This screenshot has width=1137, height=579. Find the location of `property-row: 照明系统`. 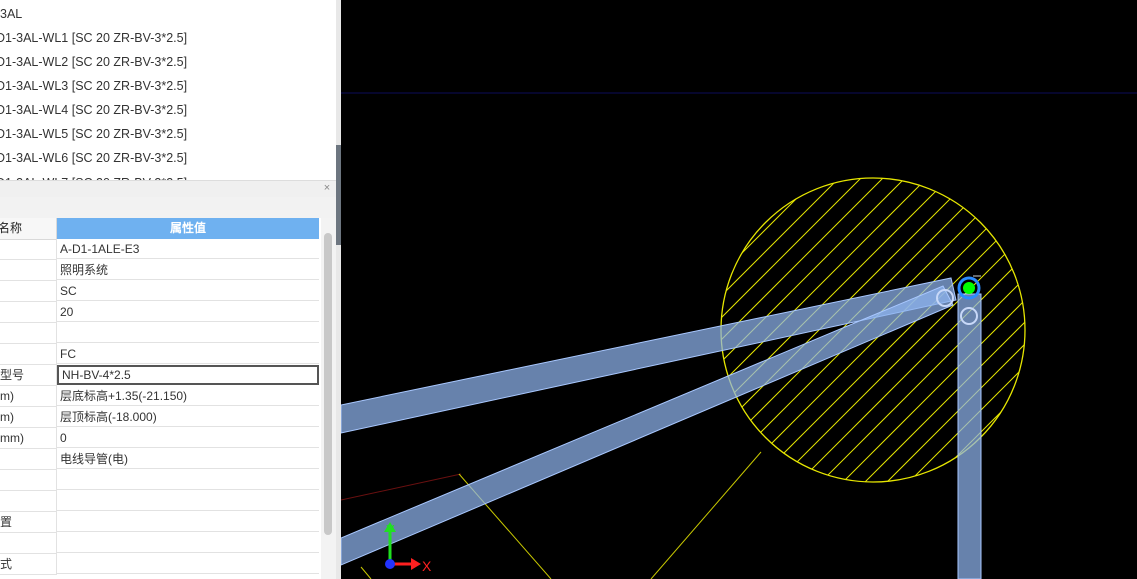

property-row: 照明系统 is located at coordinates (160, 270).